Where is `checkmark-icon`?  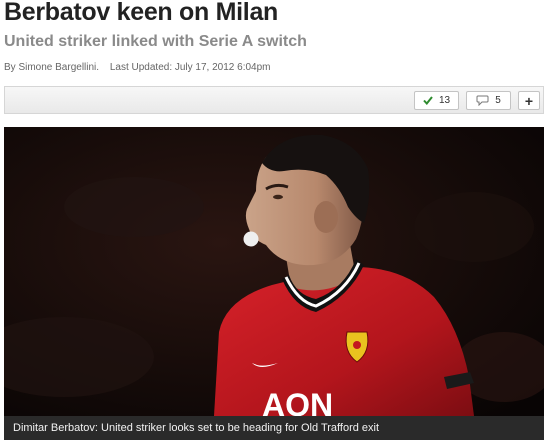 checkmark-icon is located at coordinates (428, 100).